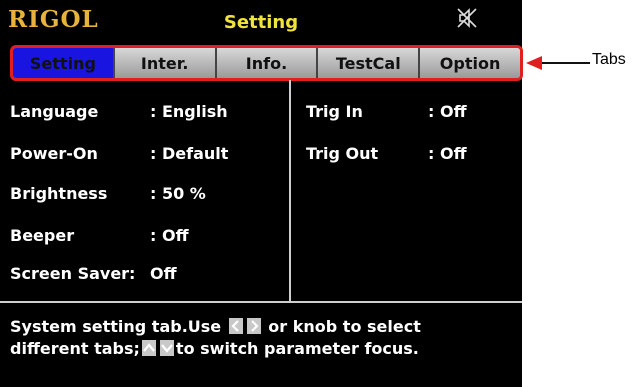  I want to click on help-line1-start: System setting tab.Use, so click(116, 326).